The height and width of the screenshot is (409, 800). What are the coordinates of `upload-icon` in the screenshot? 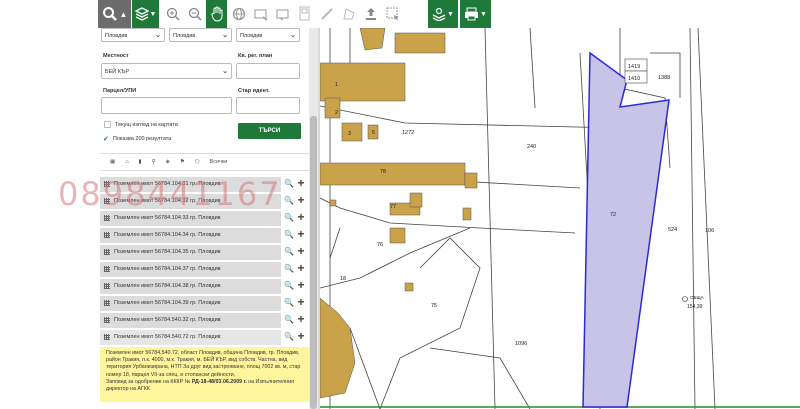 It's located at (371, 14).